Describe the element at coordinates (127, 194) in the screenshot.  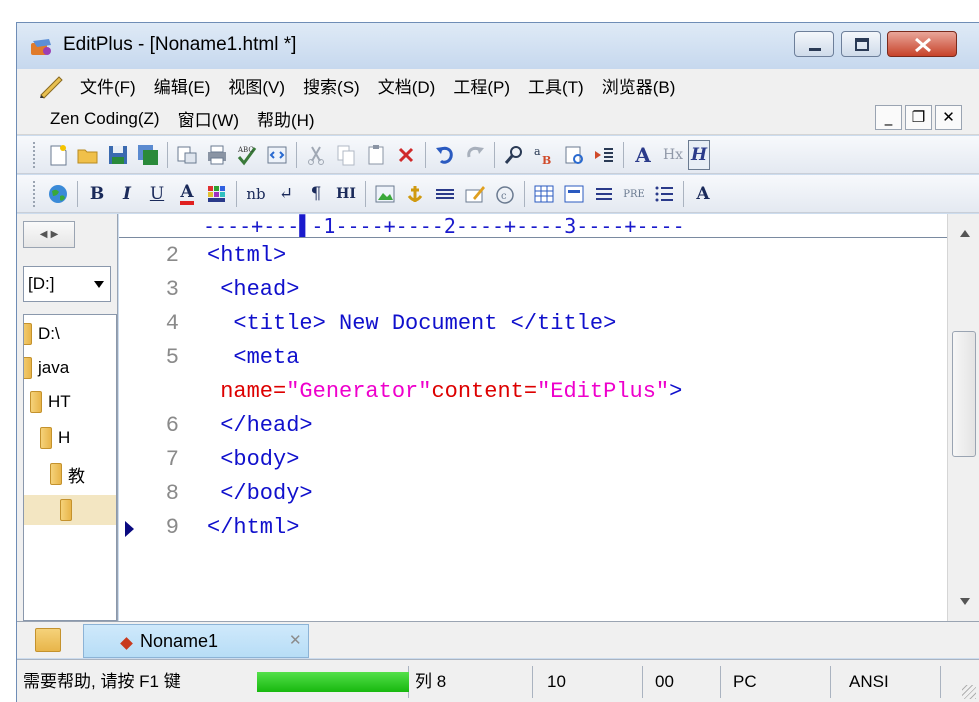
I see `italic-button: I` at that location.